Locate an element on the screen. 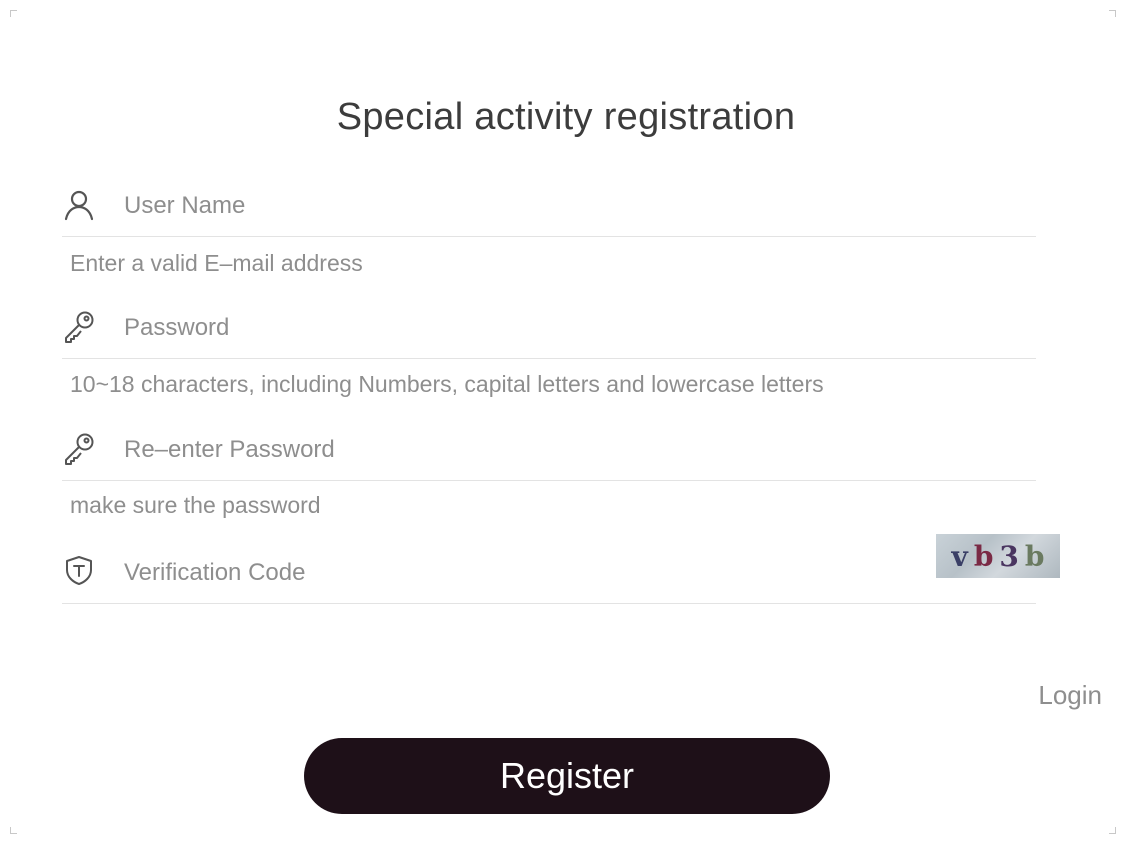 This screenshot has height=842, width=1122. verification-field-row is located at coordinates (549, 574).